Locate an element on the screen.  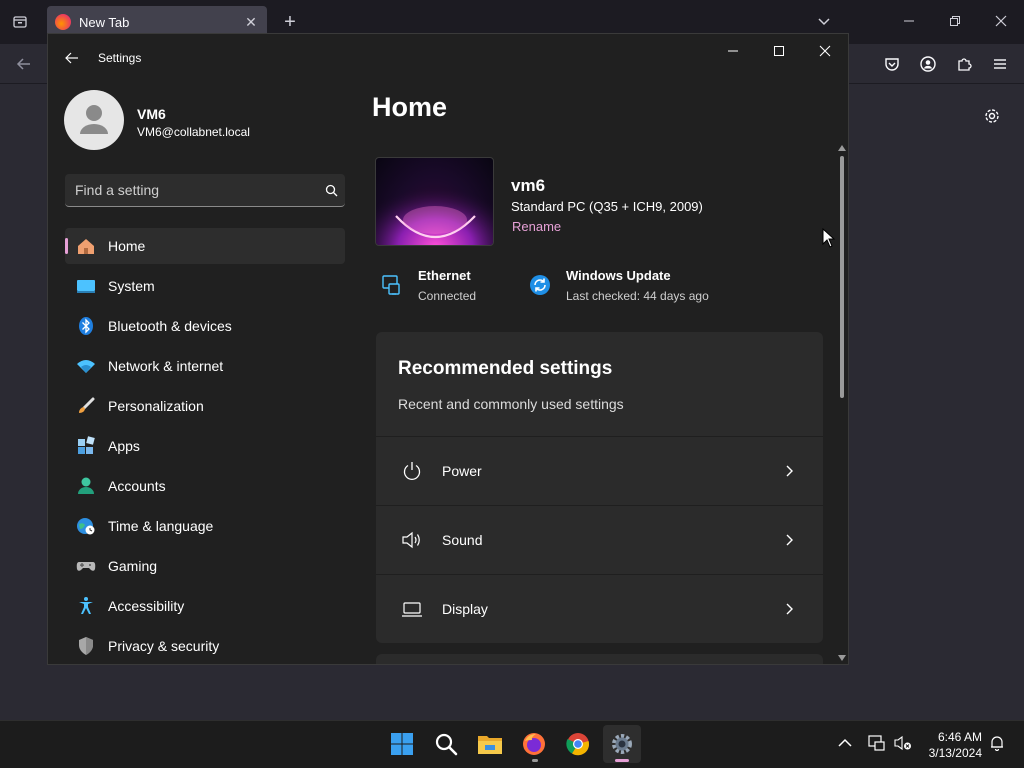
system-icon is located at coordinates (86, 286).